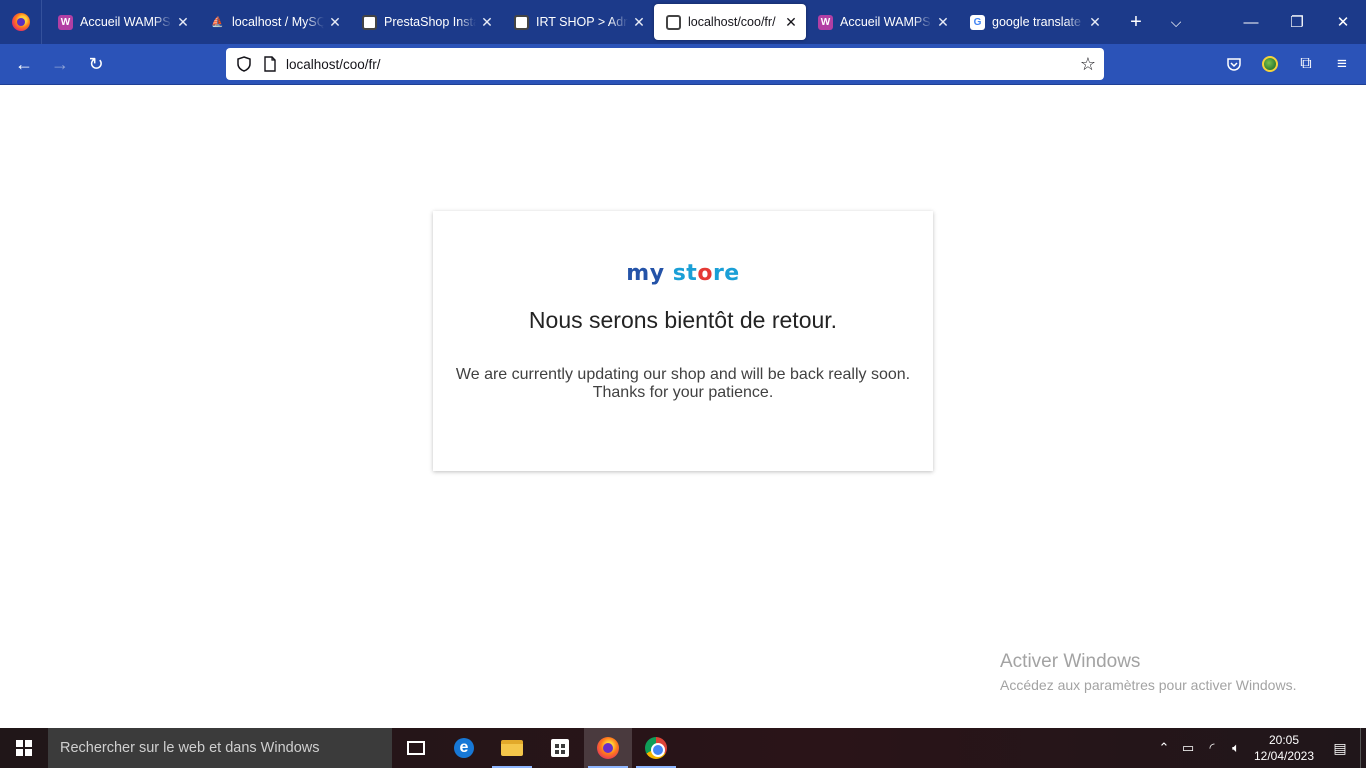 Image resolution: width=1366 pixels, height=768 pixels. Describe the element at coordinates (1038, 22) in the screenshot. I see `tab-title: google translate - Recherche` at that location.